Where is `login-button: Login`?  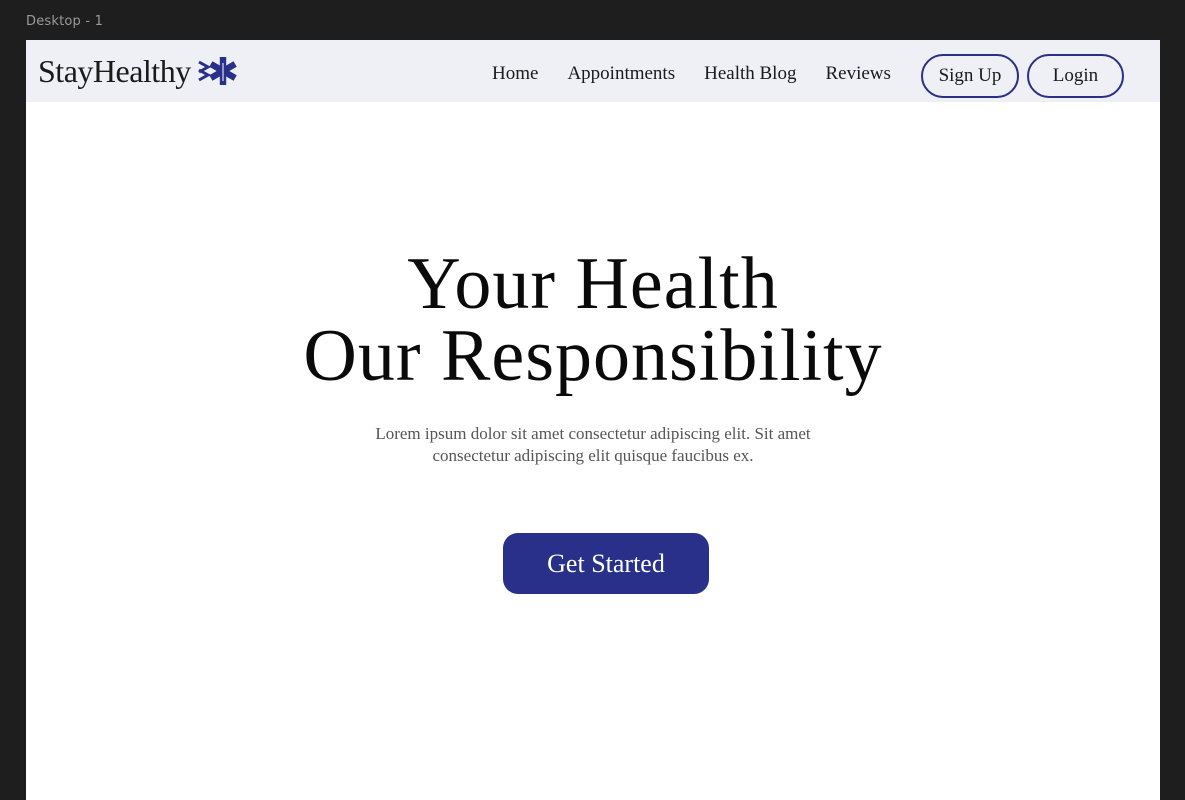
login-button: Login is located at coordinates (1075, 76).